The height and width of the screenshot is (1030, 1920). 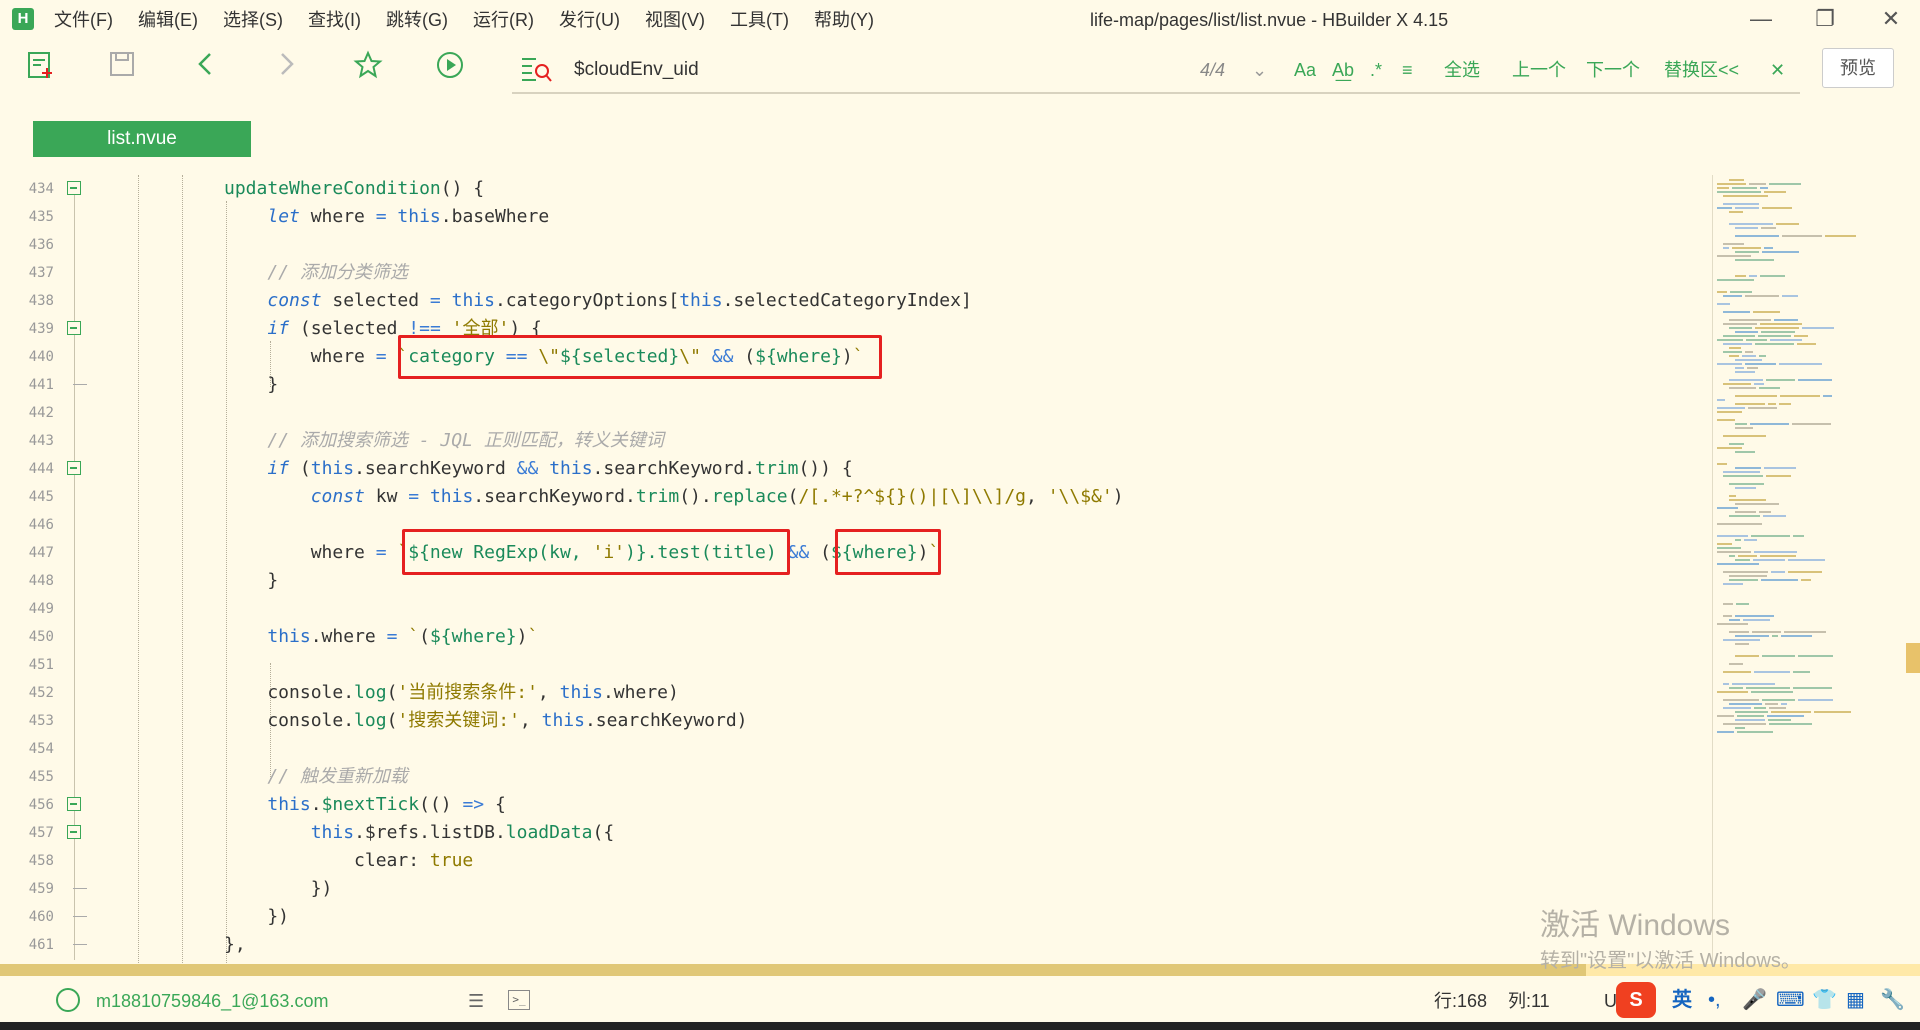 What do you see at coordinates (519, 1000) in the screenshot?
I see `terminal-icon: >_` at bounding box center [519, 1000].